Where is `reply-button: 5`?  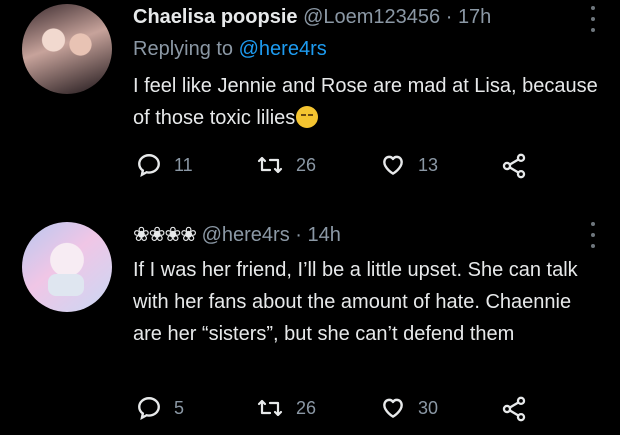 reply-button: 5 is located at coordinates (160, 408).